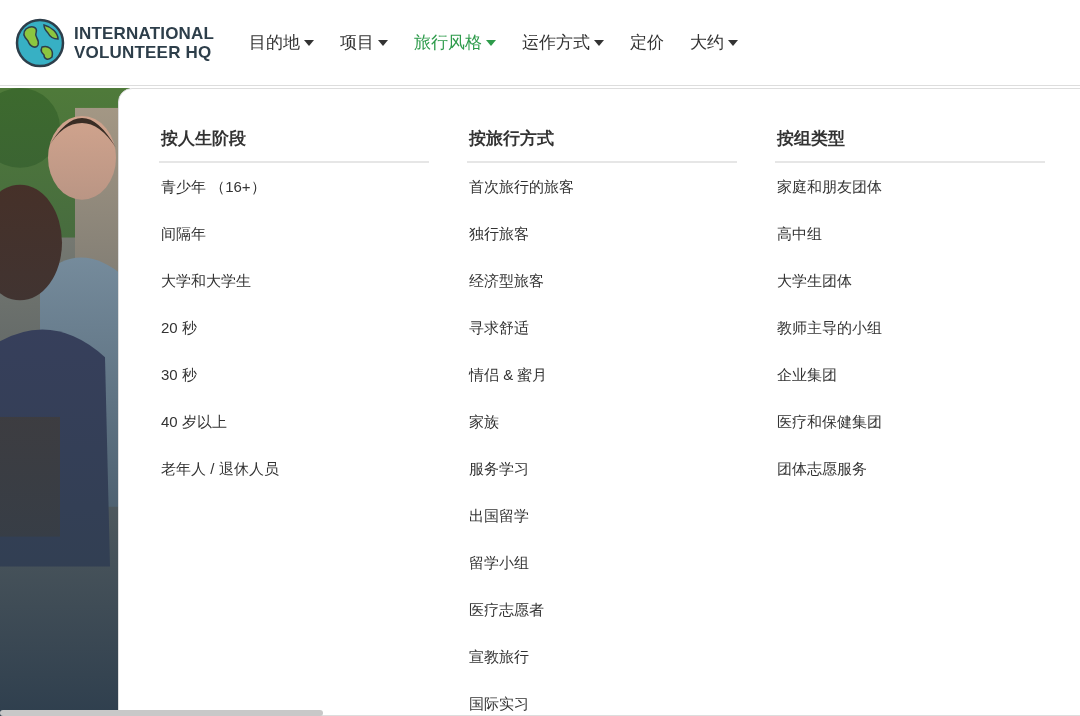 The height and width of the screenshot is (716, 1080). What do you see at coordinates (602, 186) in the screenshot?
I see `menu-link: 首次旅行的旅客` at bounding box center [602, 186].